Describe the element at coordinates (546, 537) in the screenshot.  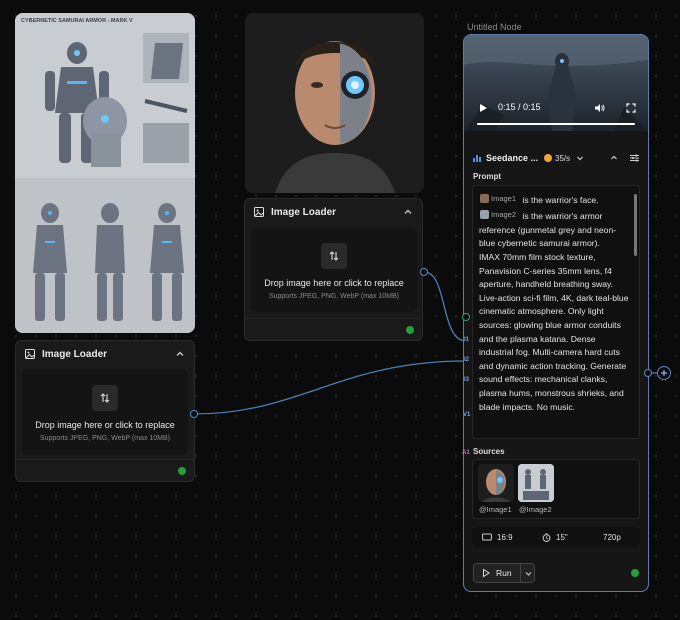
I see `timer-icon` at that location.